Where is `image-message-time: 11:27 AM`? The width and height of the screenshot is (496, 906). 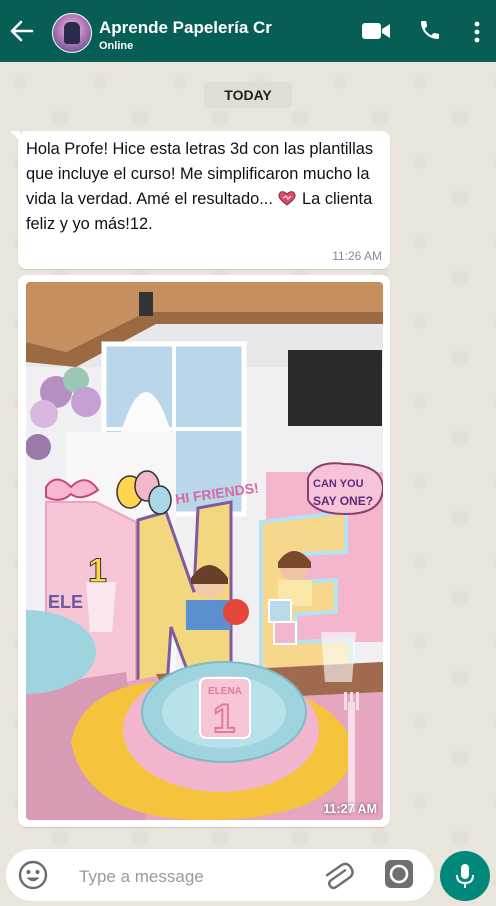 image-message-time: 11:27 AM is located at coordinates (350, 809).